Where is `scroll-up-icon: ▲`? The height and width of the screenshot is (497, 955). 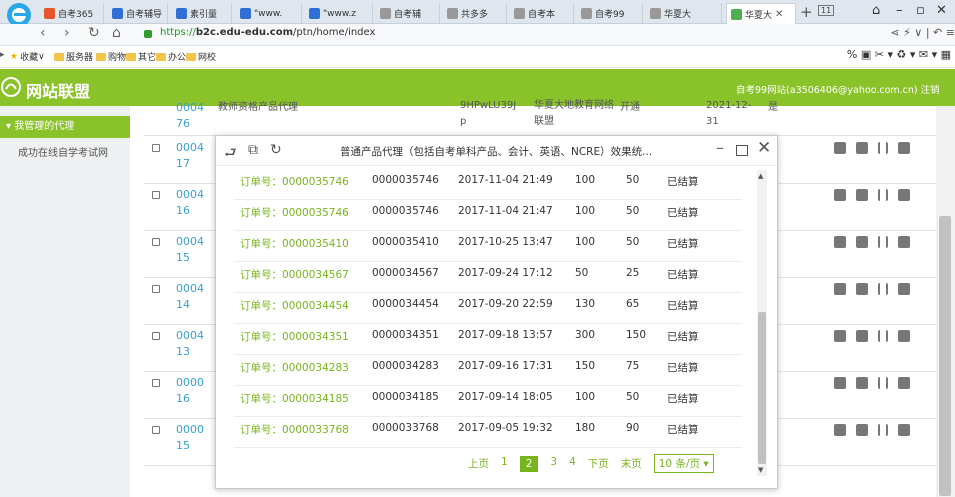 scroll-up-icon: ▲ is located at coordinates (760, 176).